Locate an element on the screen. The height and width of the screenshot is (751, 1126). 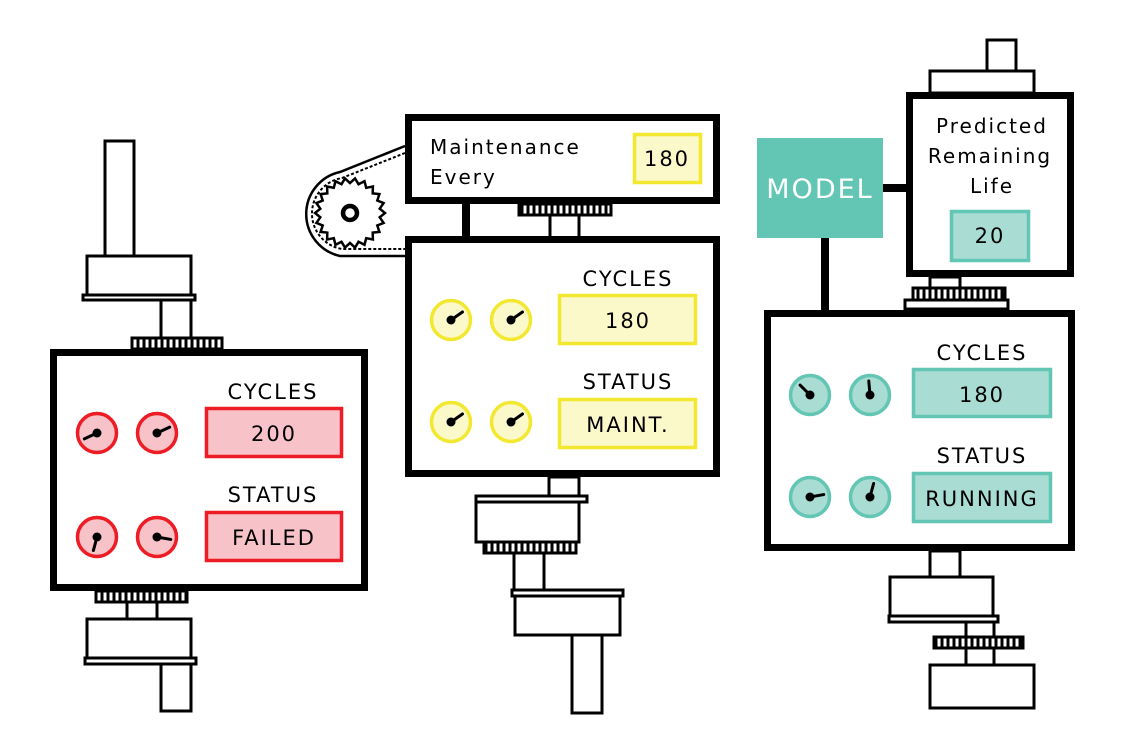
prediction-label-line1: Predicted is located at coordinates (992, 126).